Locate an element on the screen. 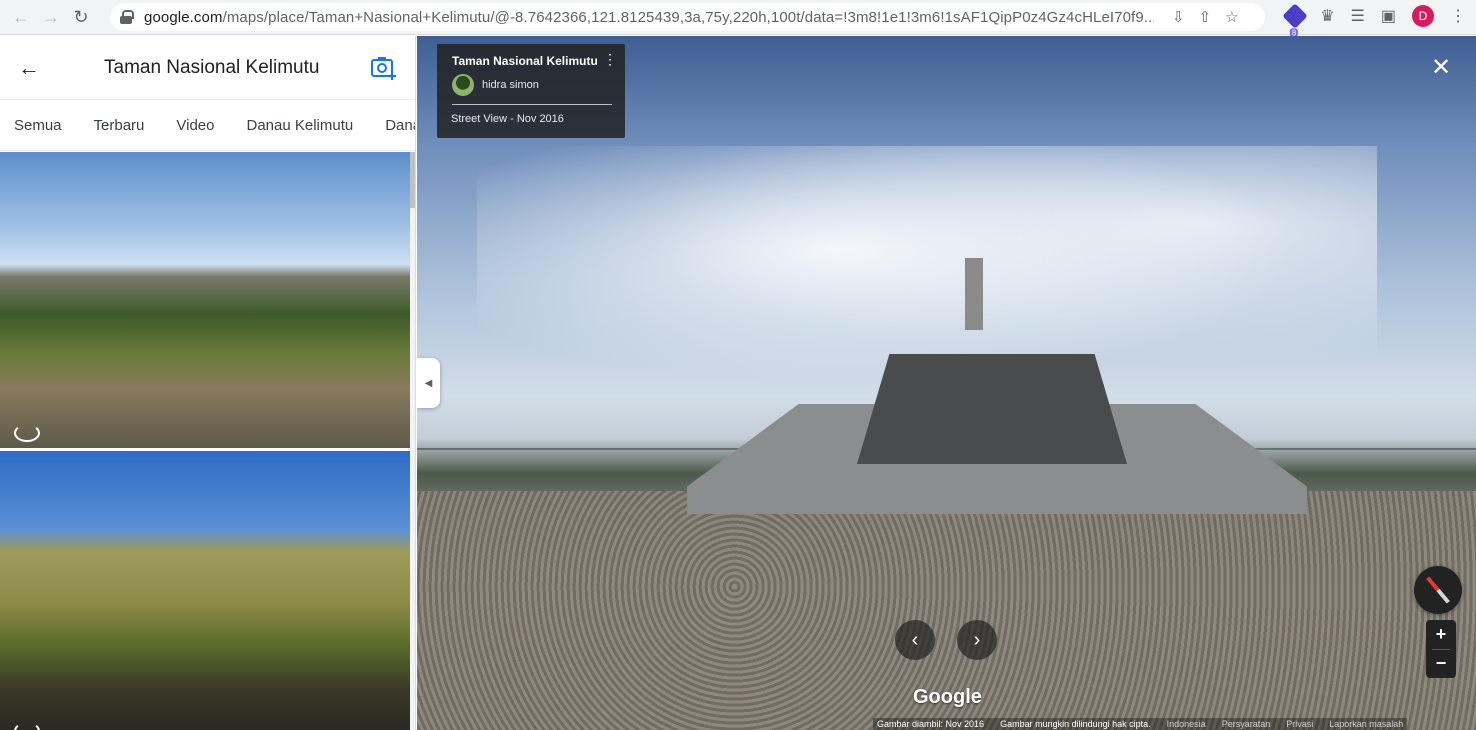  zoom-control: + − is located at coordinates (1441, 649).